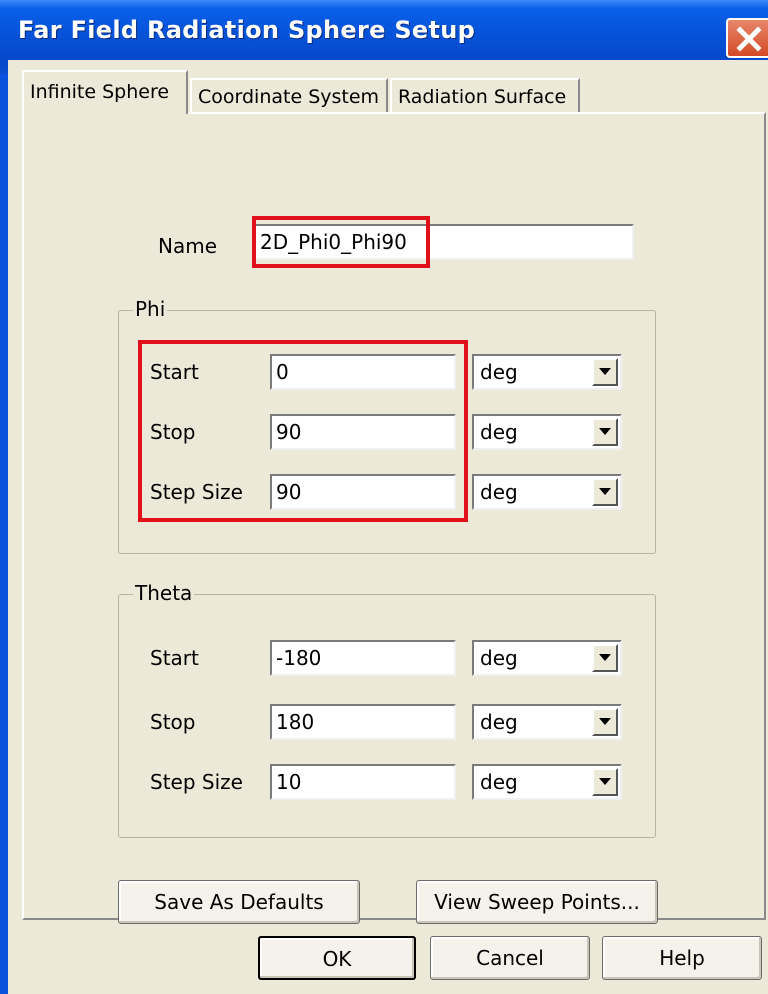  Describe the element at coordinates (188, 246) in the screenshot. I see `name-label: Name` at that location.